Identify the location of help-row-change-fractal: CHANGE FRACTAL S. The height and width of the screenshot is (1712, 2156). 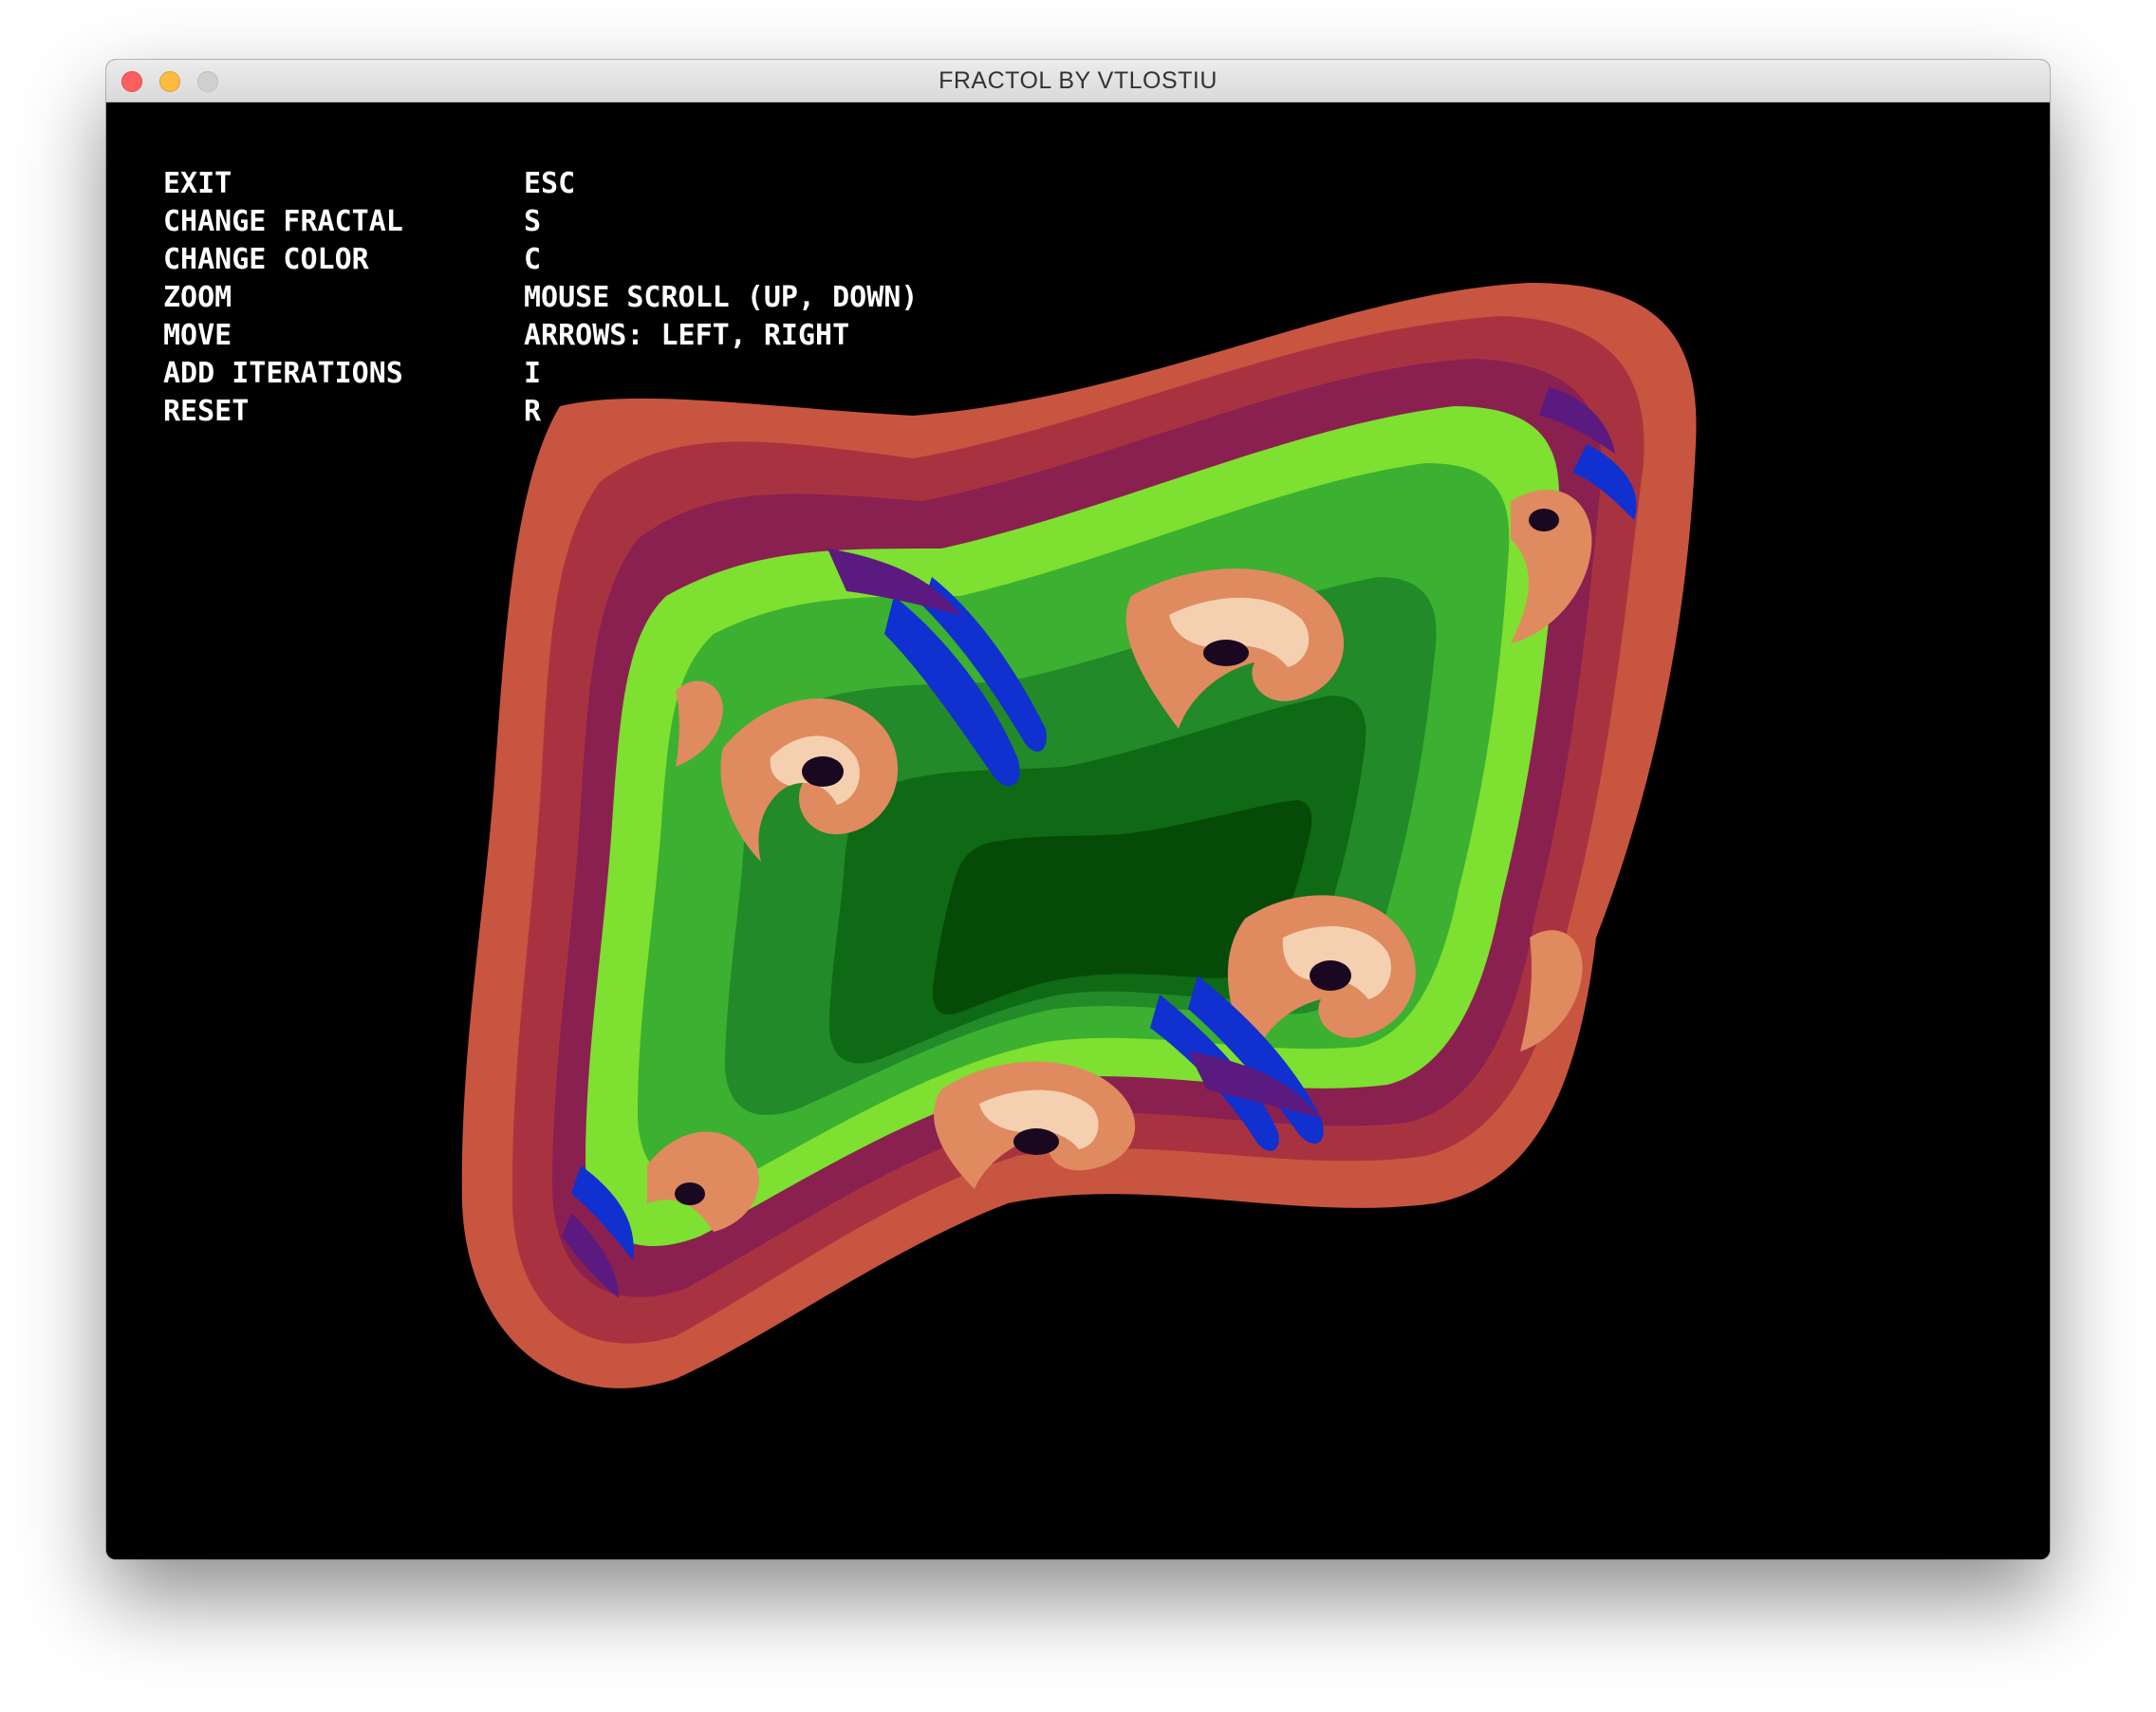
(540, 222).